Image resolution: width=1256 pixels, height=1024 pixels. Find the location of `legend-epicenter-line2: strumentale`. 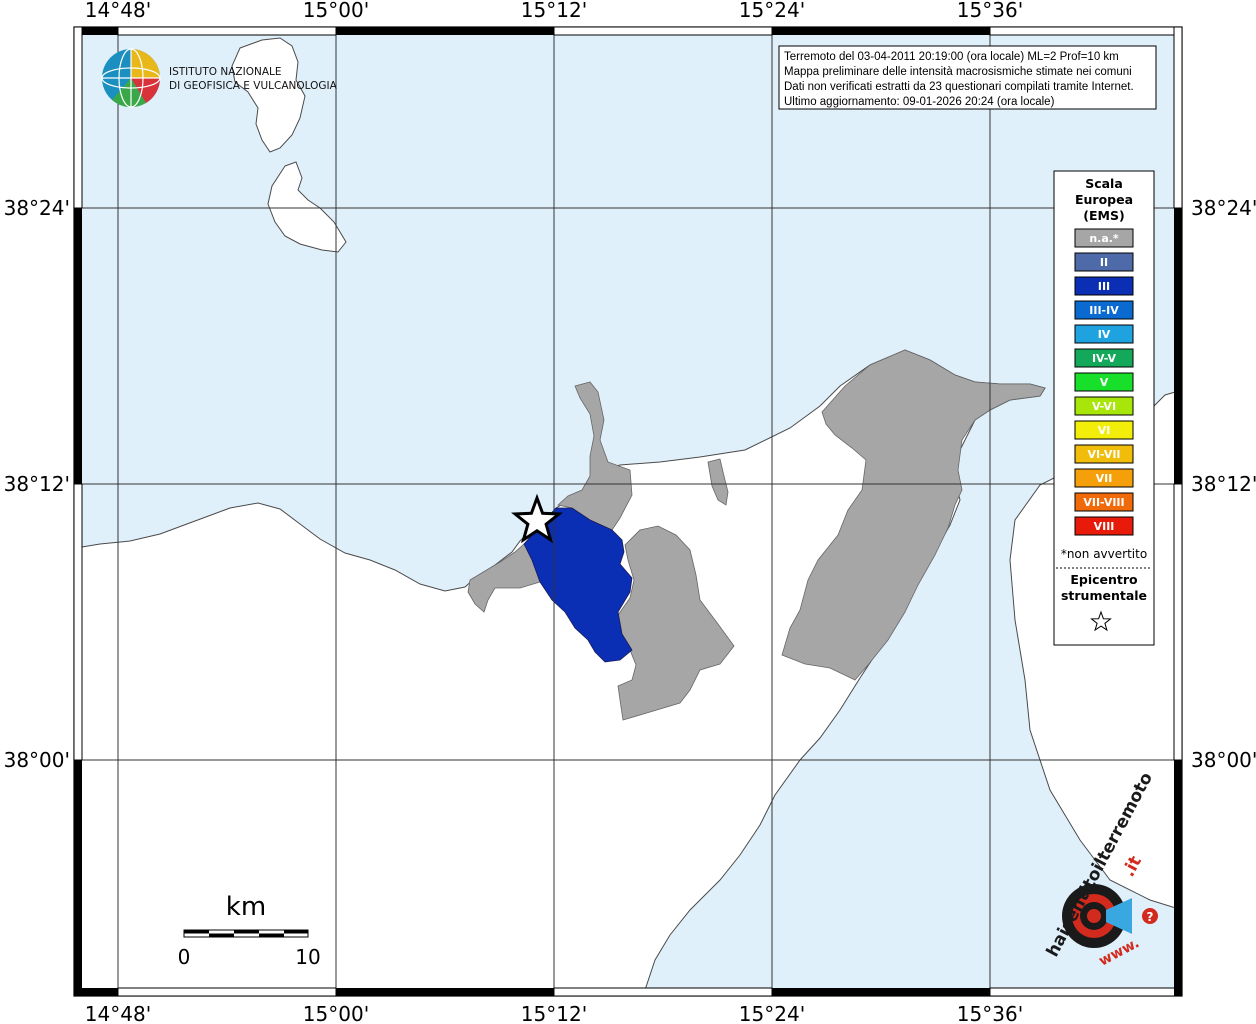

legend-epicenter-line2: strumentale is located at coordinates (1104, 595).